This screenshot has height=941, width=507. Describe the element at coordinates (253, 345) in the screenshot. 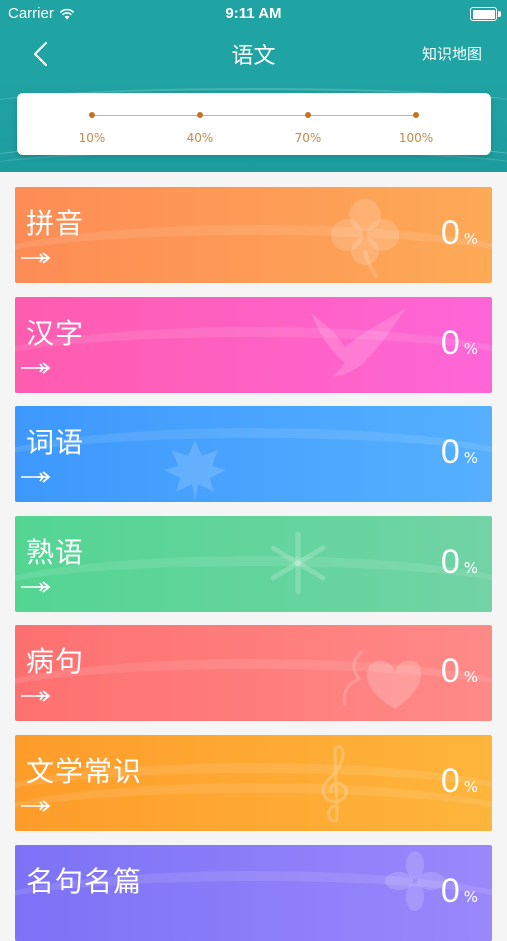

I see `category-card-hanzi: 汉字 0 %` at that location.